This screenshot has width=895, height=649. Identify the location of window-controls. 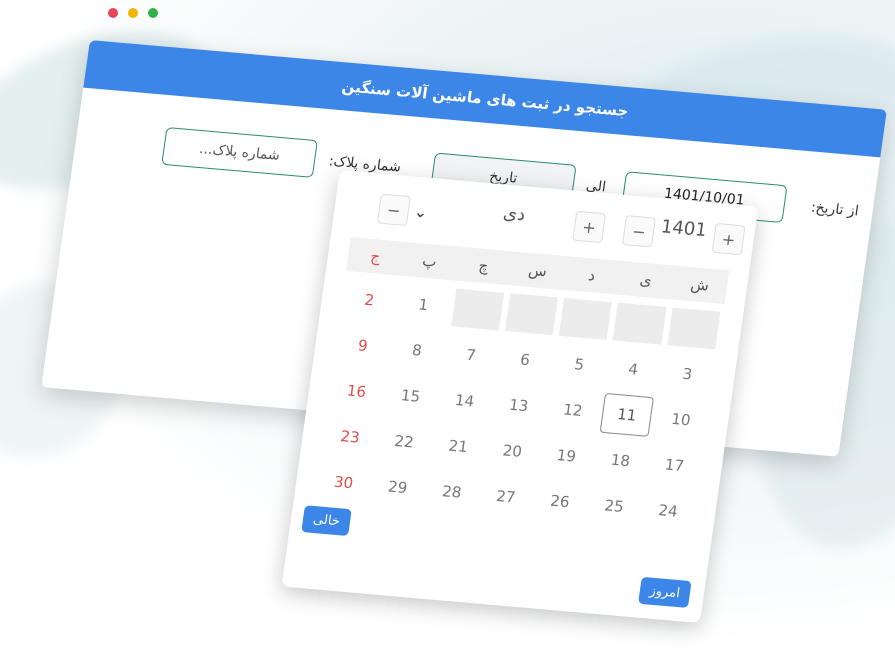
(133, 13).